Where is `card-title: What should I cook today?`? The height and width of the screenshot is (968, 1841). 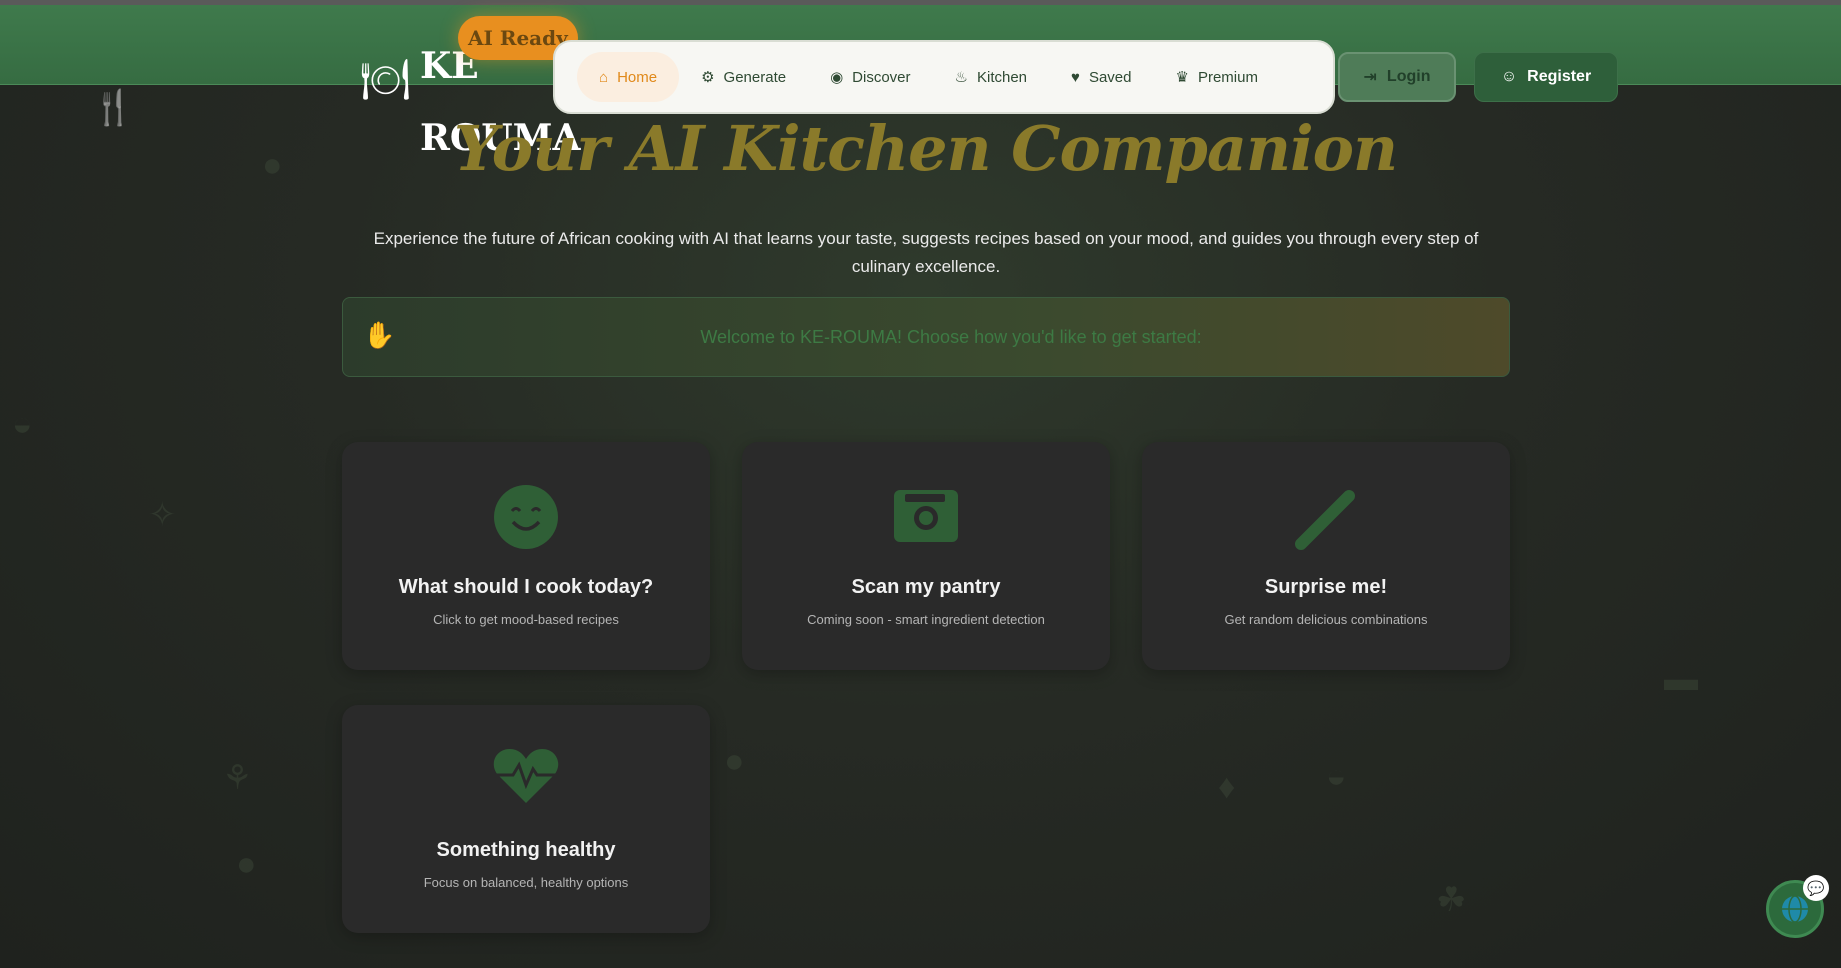
card-title: What should I cook today? is located at coordinates (526, 587).